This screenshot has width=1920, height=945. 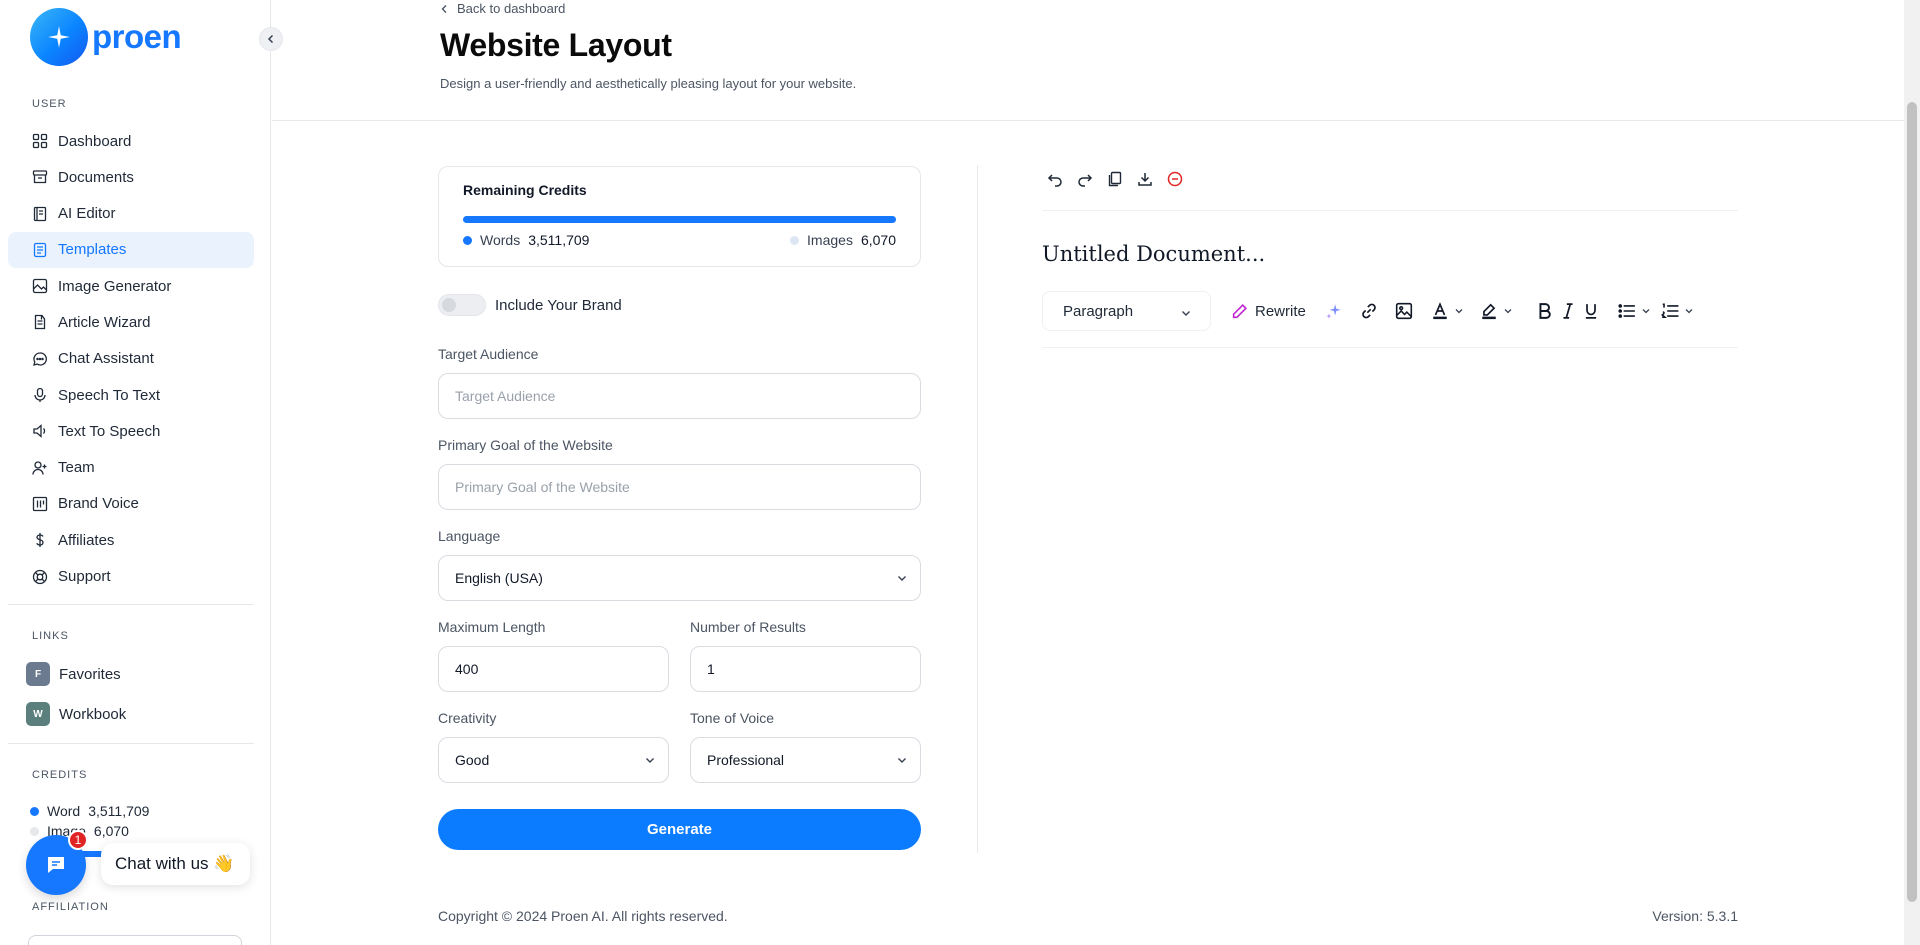 What do you see at coordinates (176, 864) in the screenshot?
I see `chat-with-us-pill: Chat with us 👋` at bounding box center [176, 864].